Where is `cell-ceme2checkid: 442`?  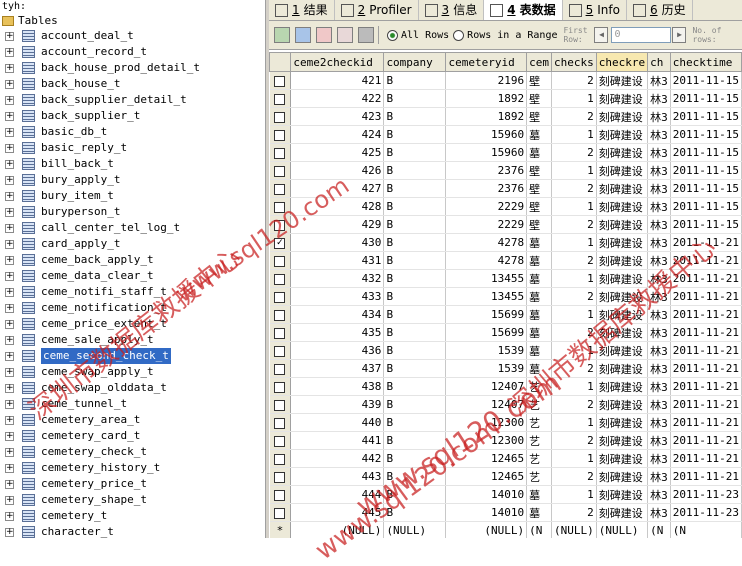 cell-ceme2checkid: 442 is located at coordinates (337, 458).